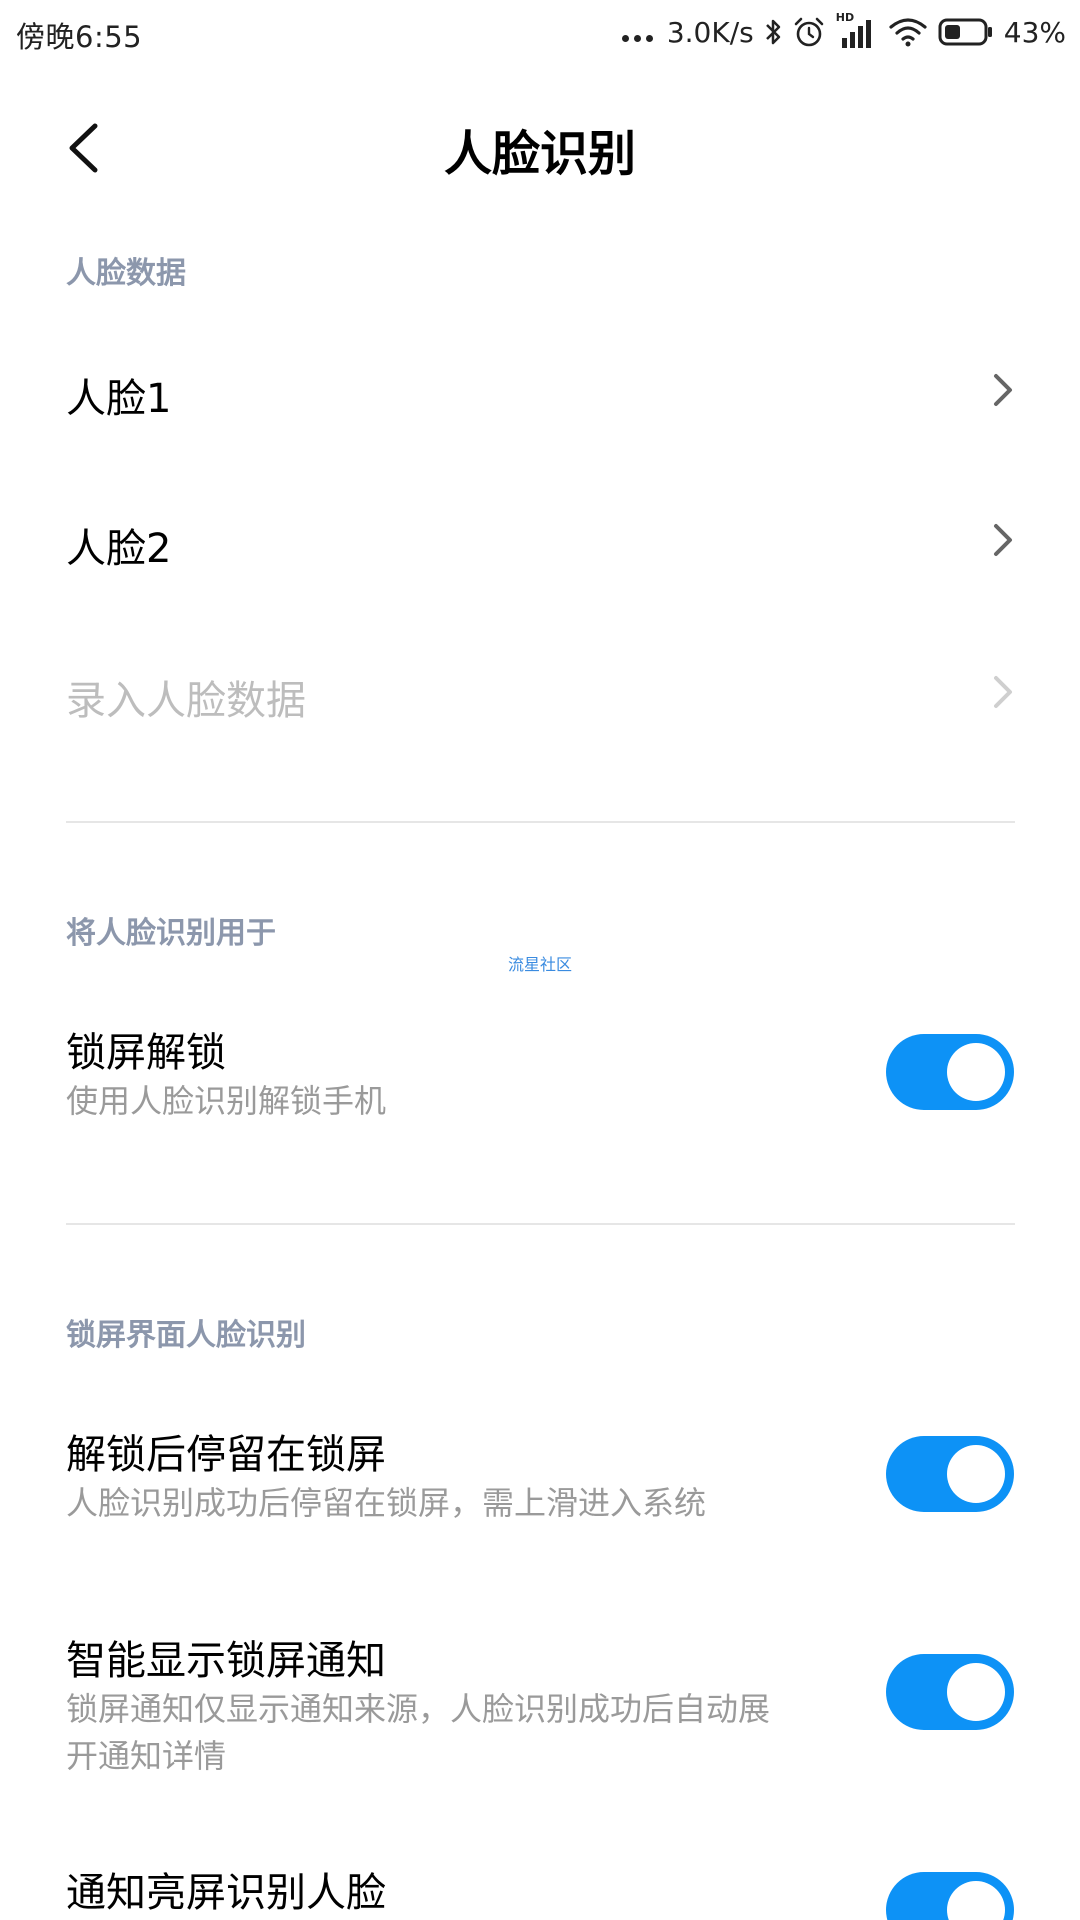 The width and height of the screenshot is (1080, 1920). Describe the element at coordinates (171, 933) in the screenshot. I see `section-header-use-for: 将人脸识别用于` at that location.